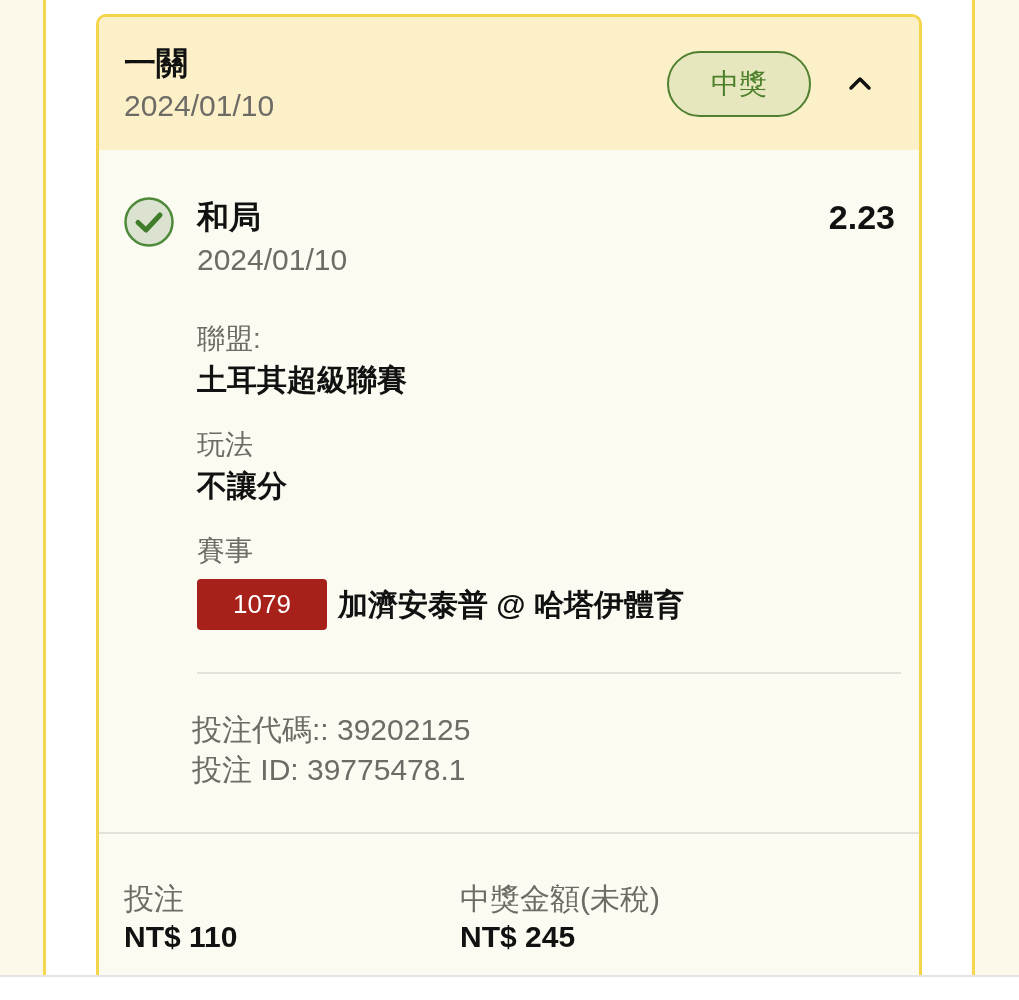 This screenshot has height=1000, width=1019. What do you see at coordinates (181, 937) in the screenshot?
I see `summary-amount: NT$ 110` at bounding box center [181, 937].